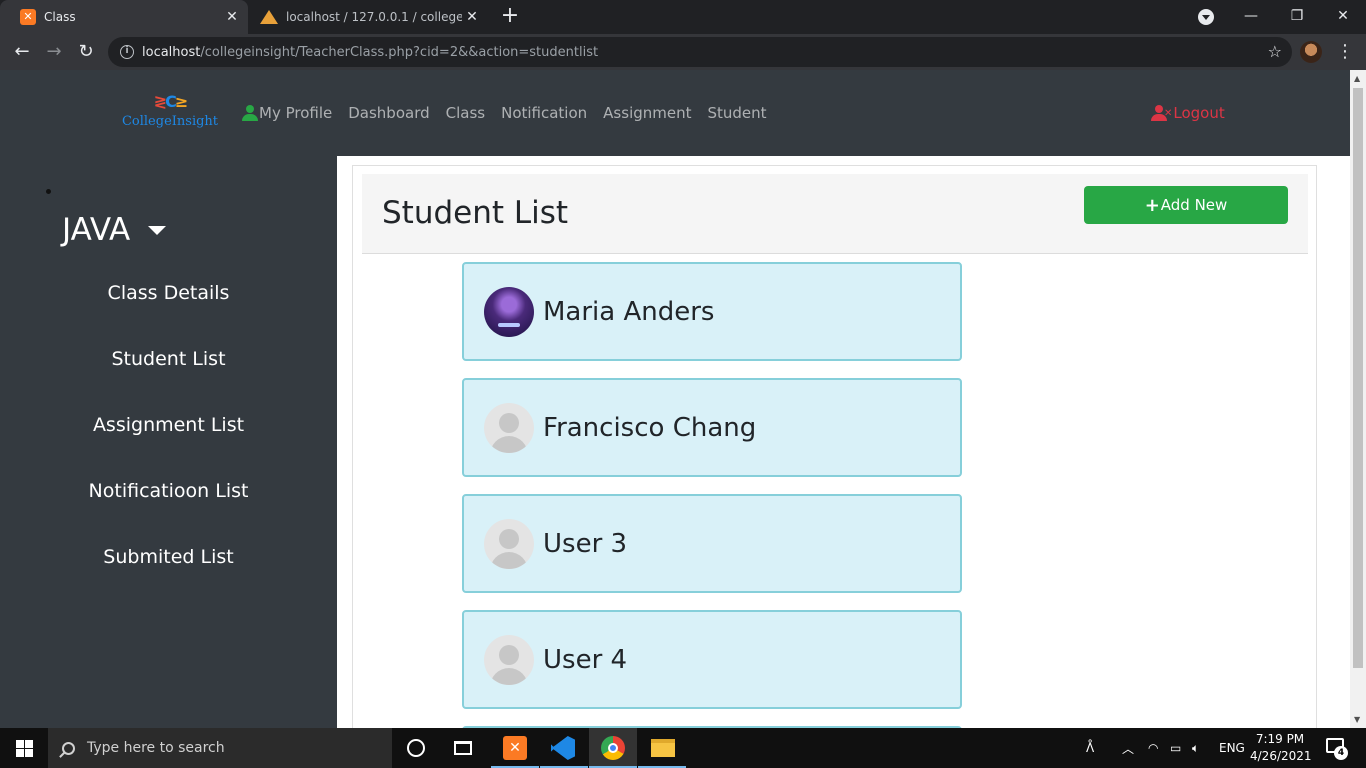  Describe the element at coordinates (28, 17) in the screenshot. I see `xampp-favicon-icon: ✕` at that location.